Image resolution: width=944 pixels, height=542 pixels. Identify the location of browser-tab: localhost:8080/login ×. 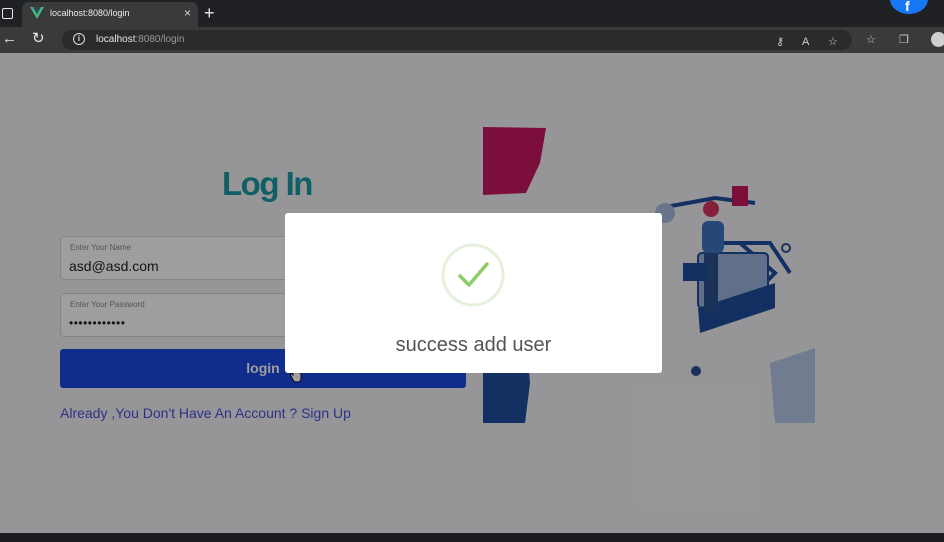
(110, 14).